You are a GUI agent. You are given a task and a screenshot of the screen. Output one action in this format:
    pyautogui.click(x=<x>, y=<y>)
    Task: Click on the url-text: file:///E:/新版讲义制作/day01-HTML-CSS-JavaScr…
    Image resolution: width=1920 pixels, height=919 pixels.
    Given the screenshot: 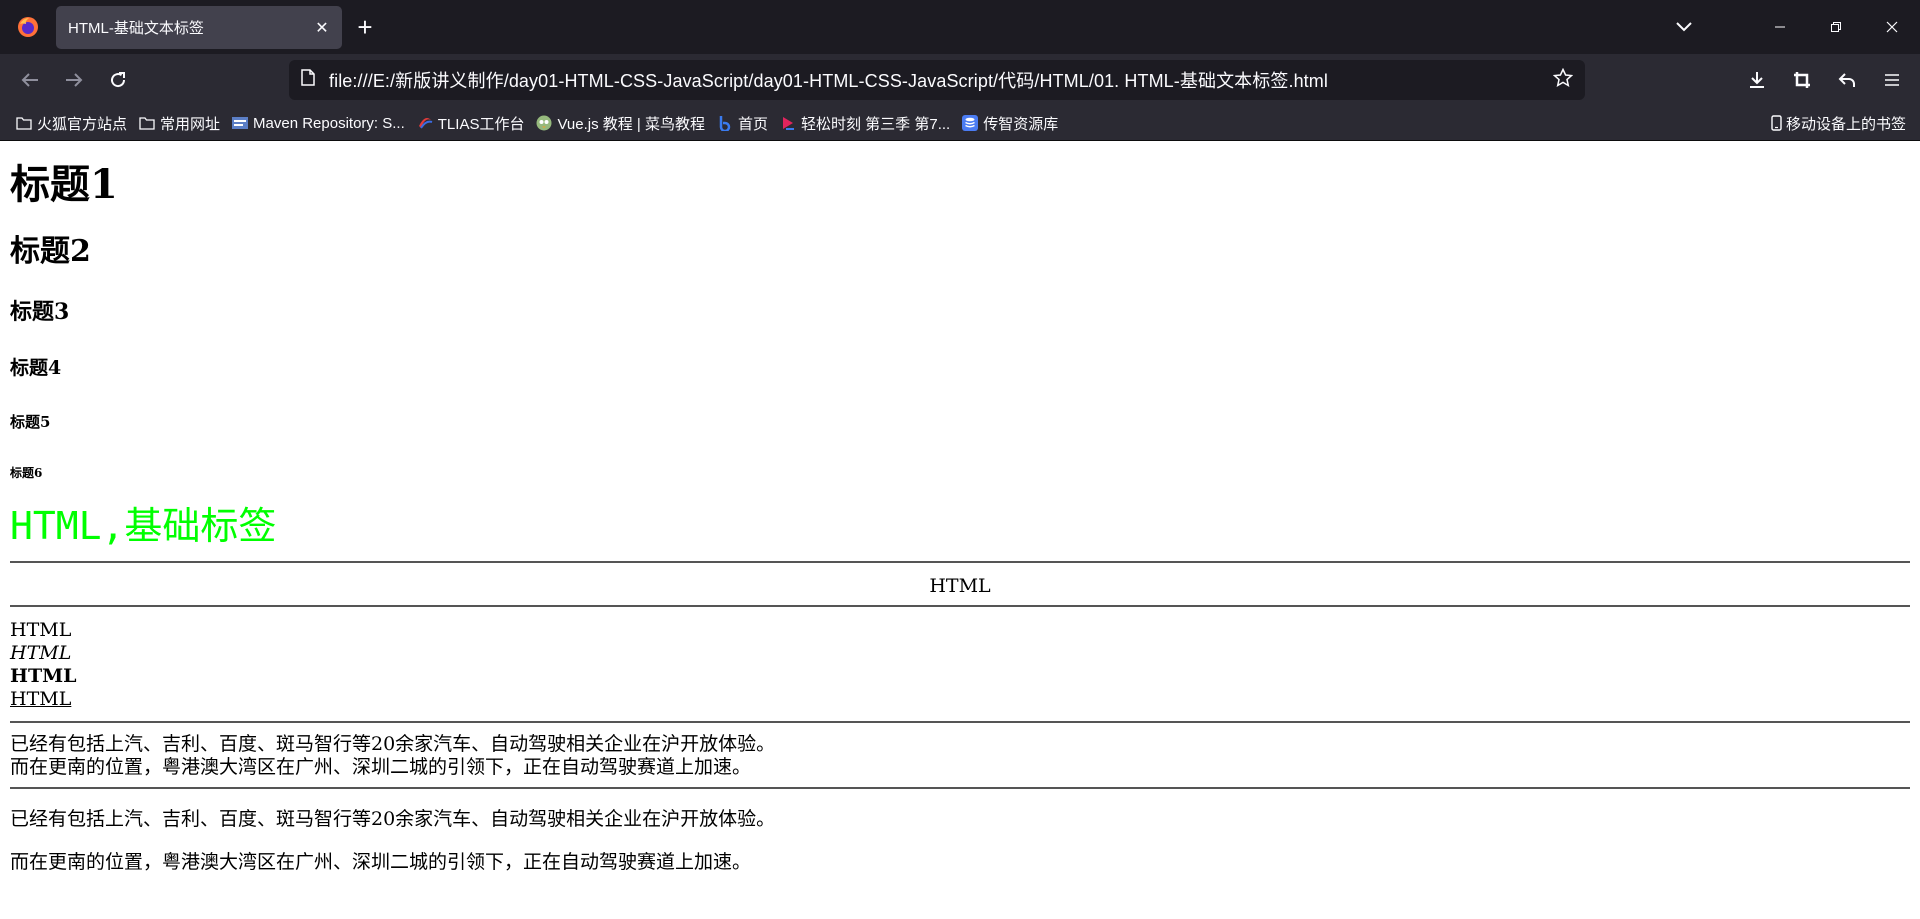 What is the action you would take?
    pyautogui.click(x=941, y=80)
    